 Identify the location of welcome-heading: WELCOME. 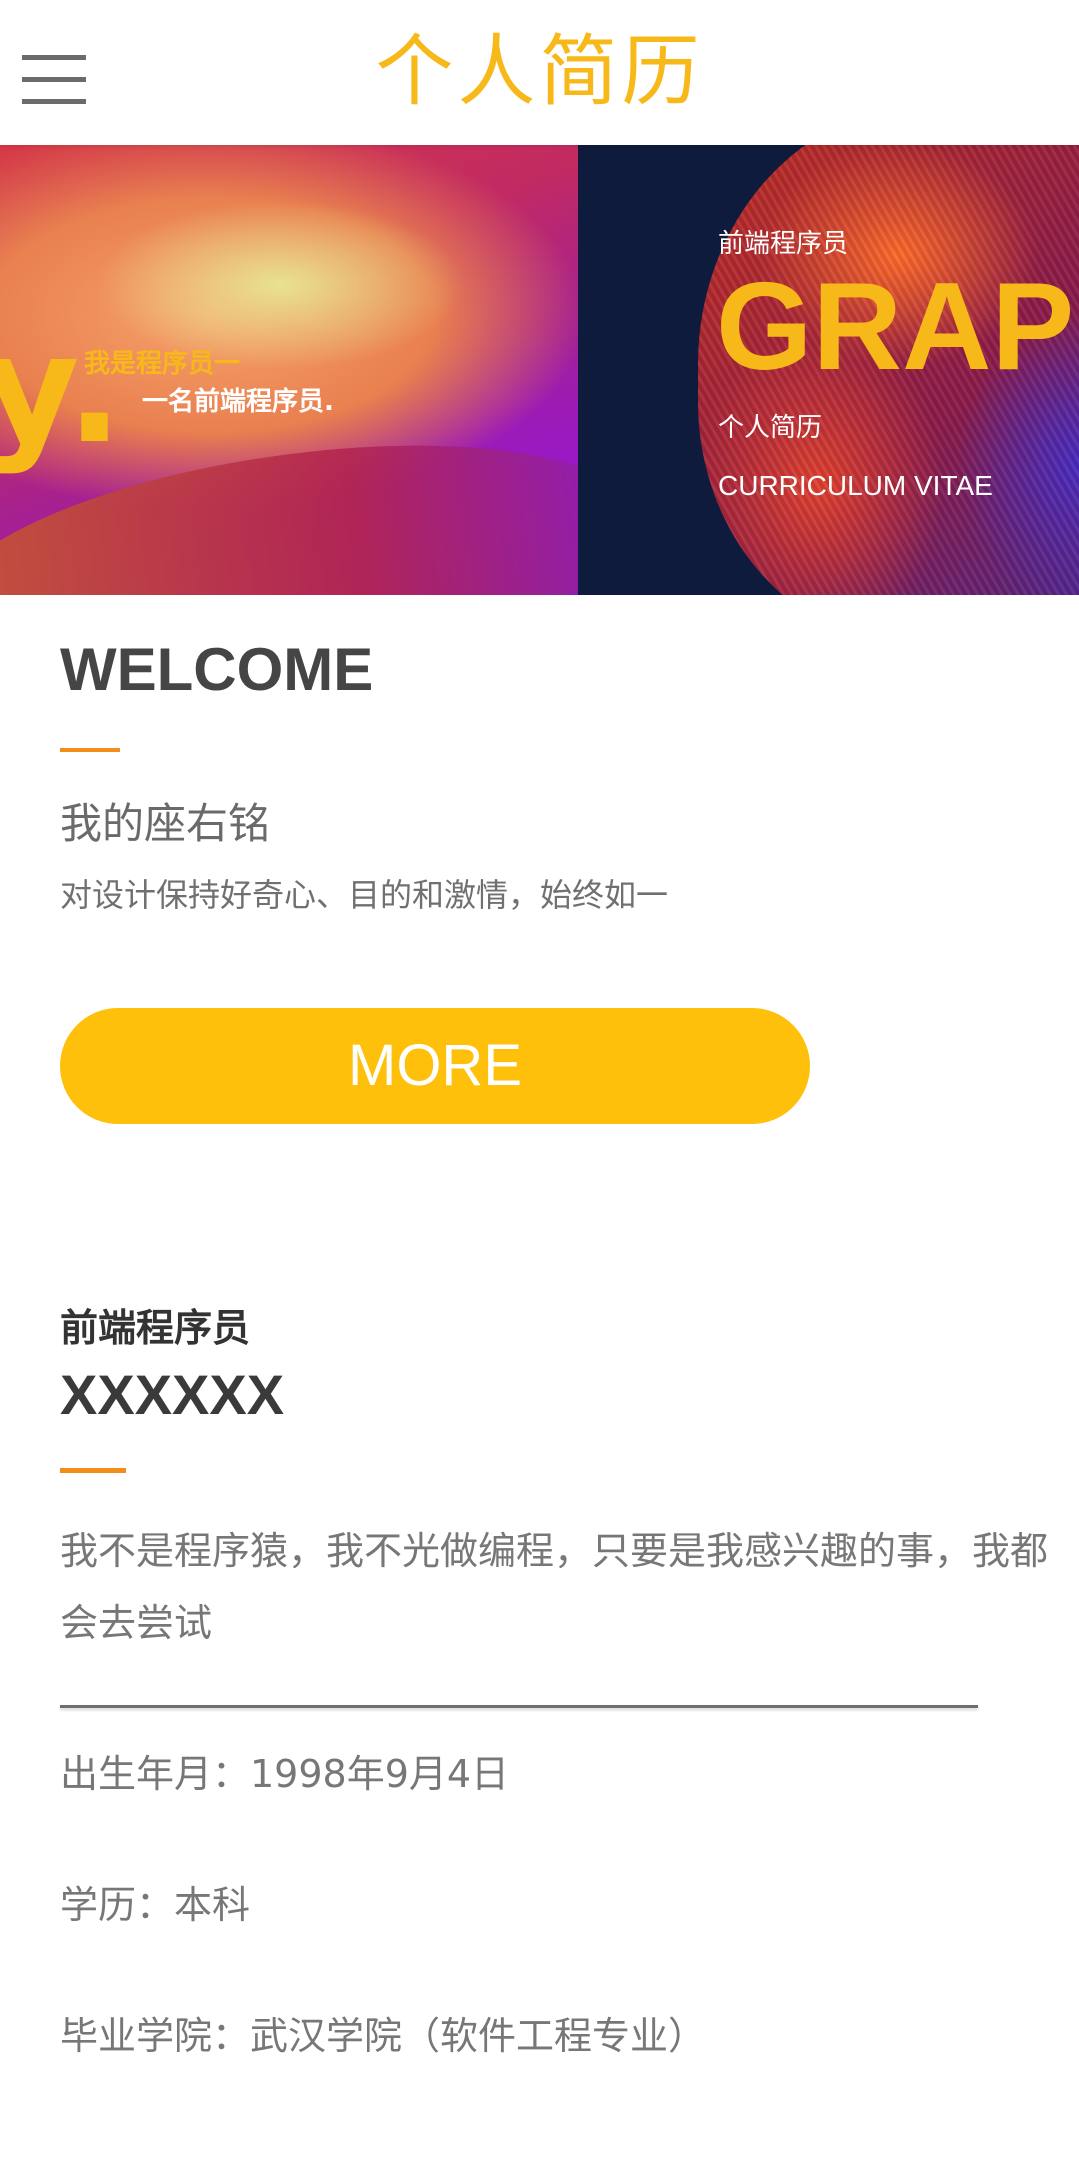
(217, 669).